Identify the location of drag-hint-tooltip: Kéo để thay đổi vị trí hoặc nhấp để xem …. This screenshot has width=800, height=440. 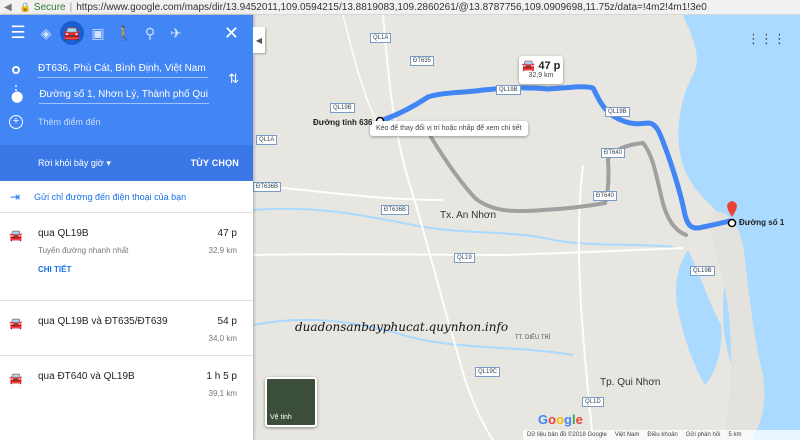
(449, 128).